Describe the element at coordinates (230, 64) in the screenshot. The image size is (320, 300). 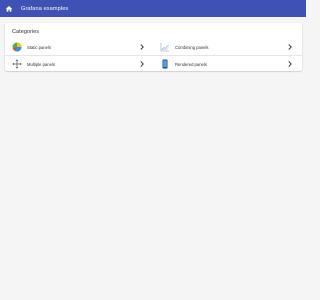
I see `category-rendered-panels: Rendered panels` at that location.